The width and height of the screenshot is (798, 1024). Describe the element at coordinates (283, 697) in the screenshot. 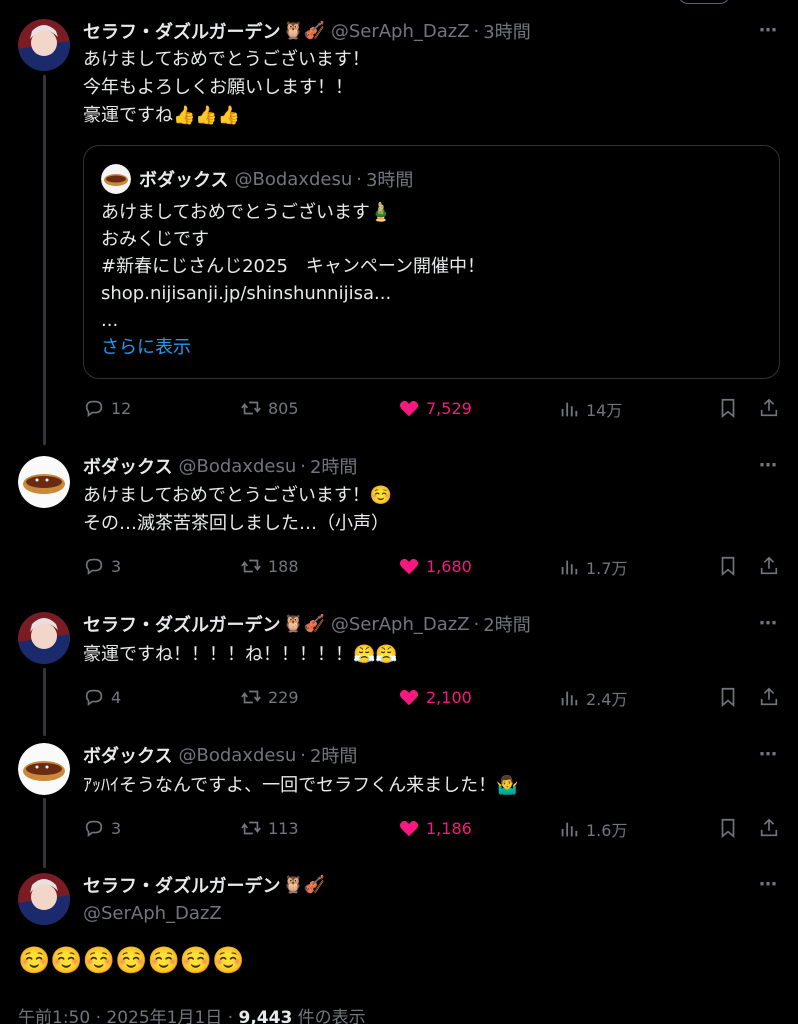

I see `retweet-count: 229` at that location.